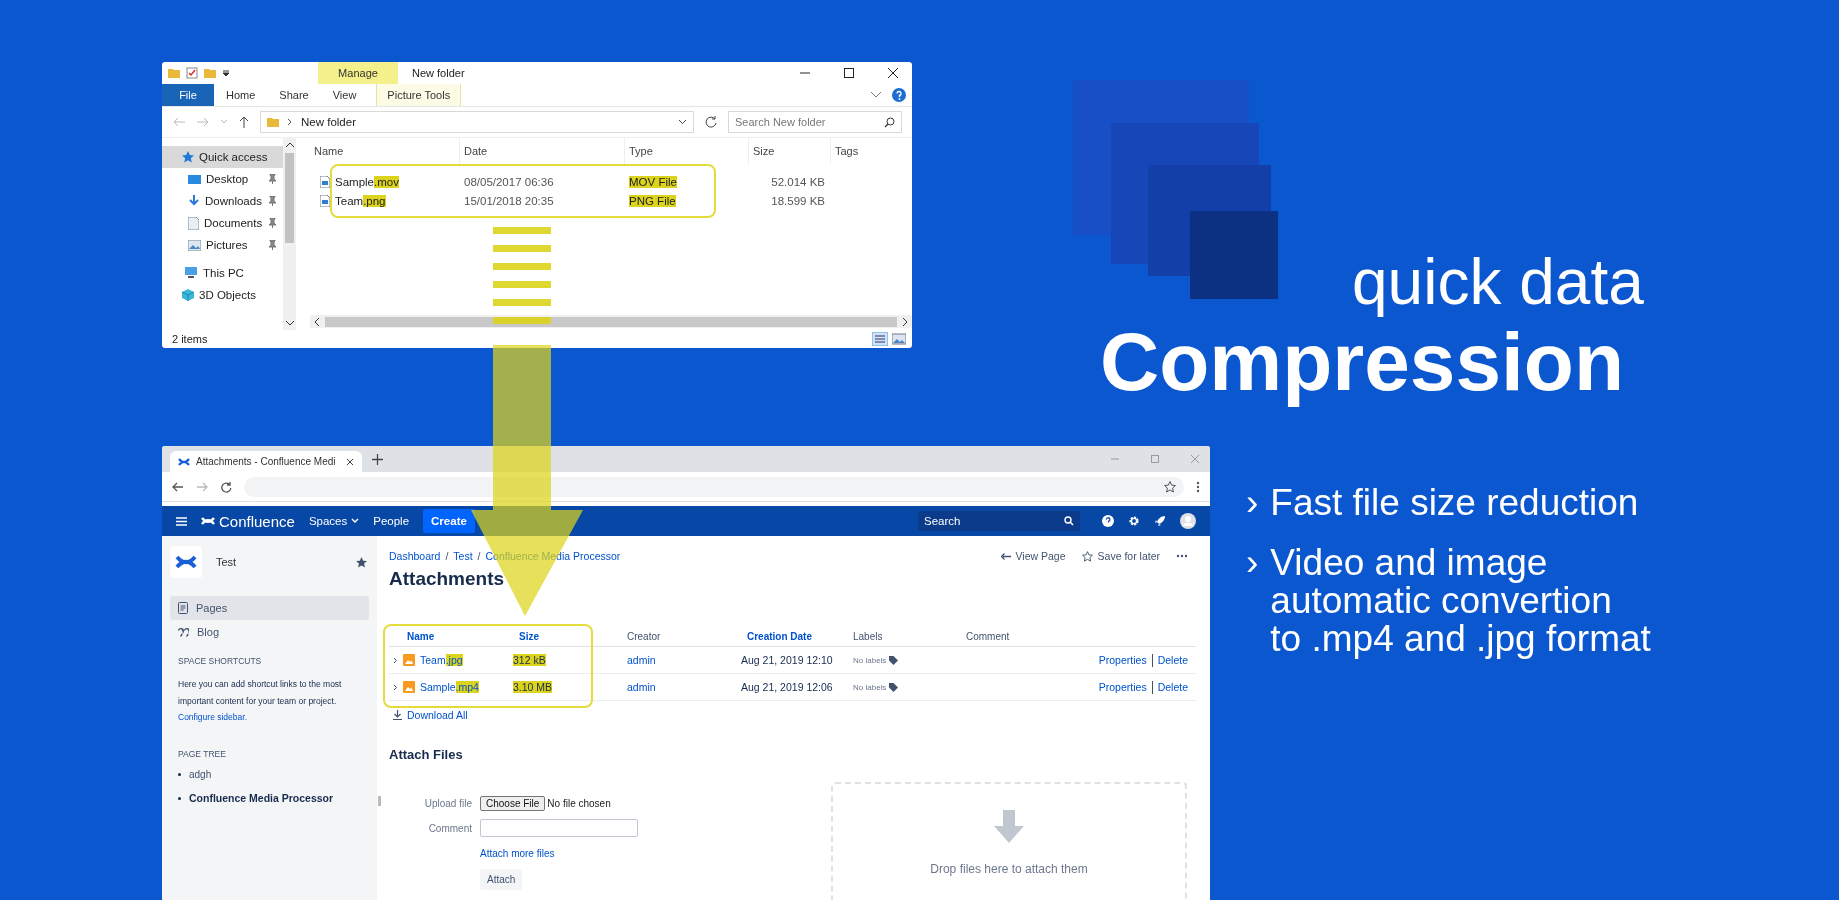 The width and height of the screenshot is (1839, 900). What do you see at coordinates (222, 273) in the screenshot?
I see `nav-pane-item: This PC` at bounding box center [222, 273].